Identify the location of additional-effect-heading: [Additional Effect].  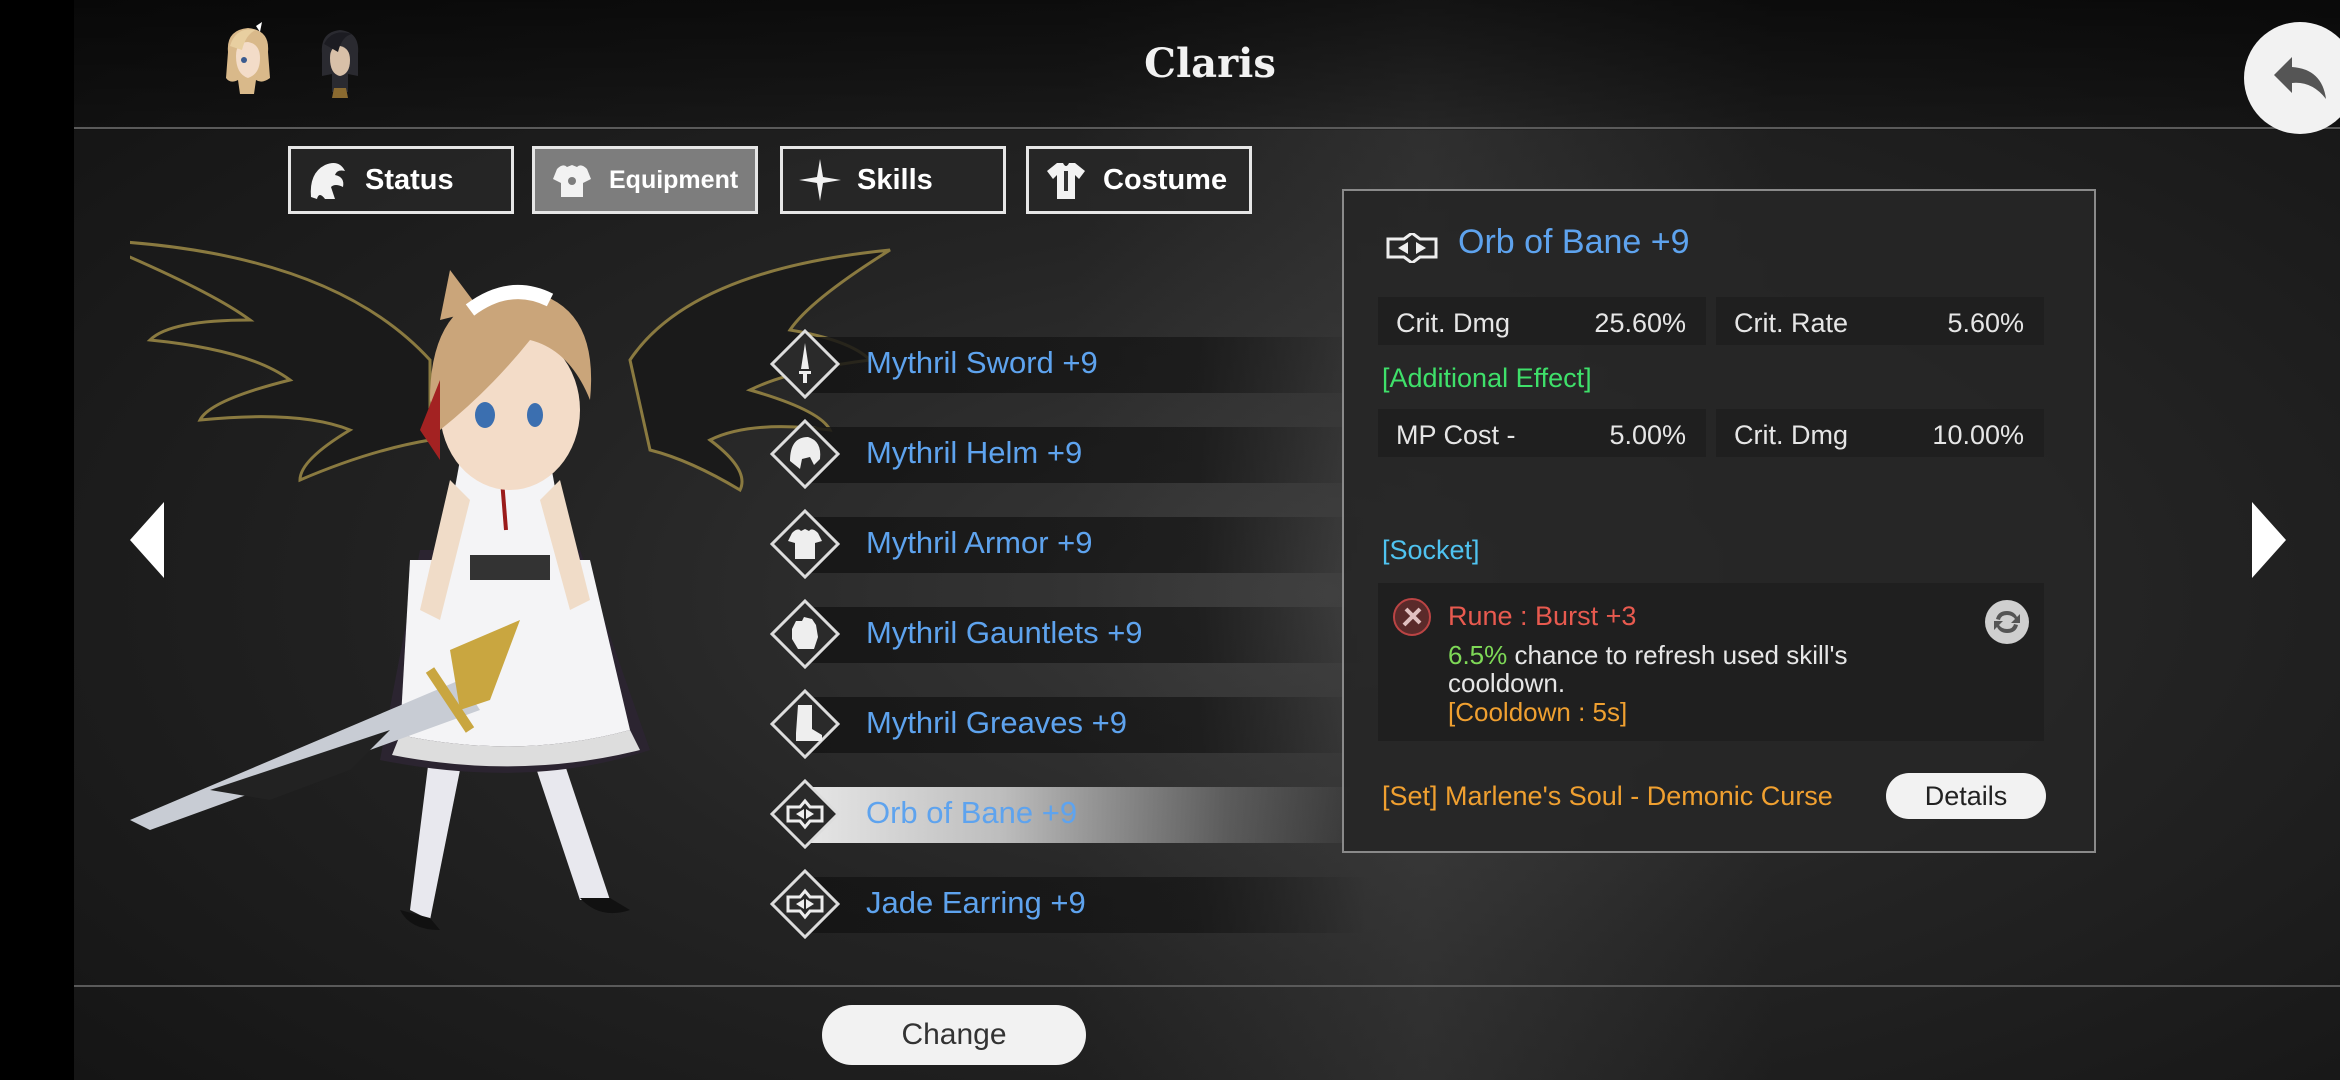
(1487, 378).